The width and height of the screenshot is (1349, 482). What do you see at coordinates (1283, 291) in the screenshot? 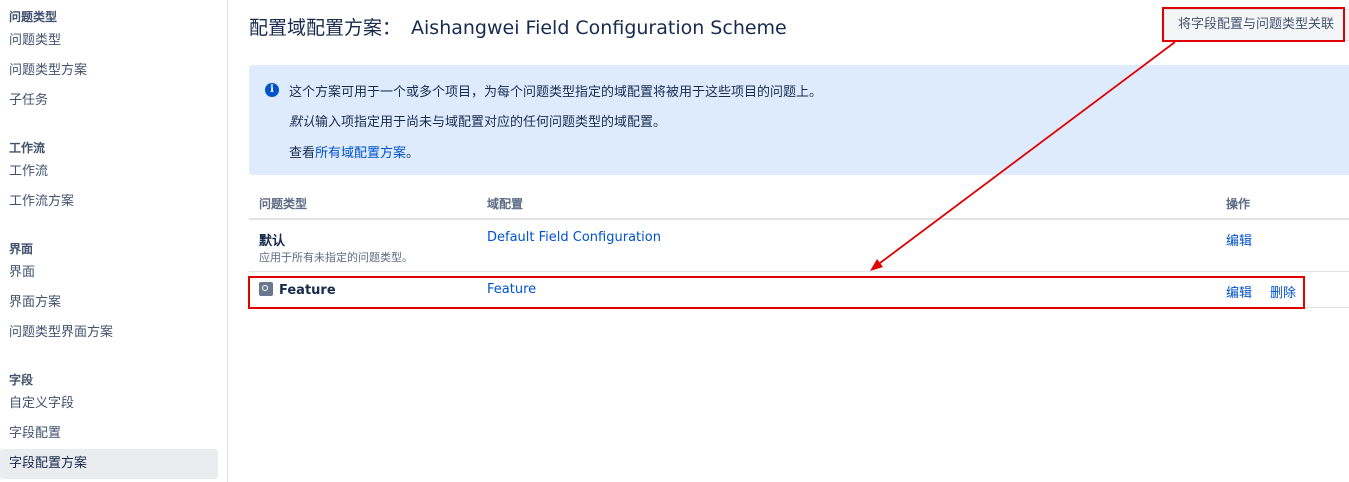
I see `delete-link: 删除` at bounding box center [1283, 291].